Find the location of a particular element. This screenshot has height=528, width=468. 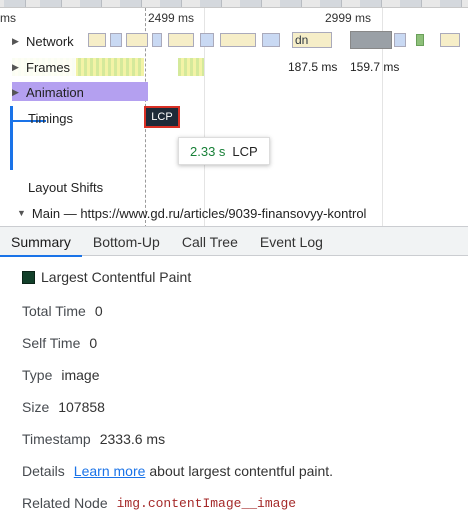

ruler-tick: 2999 ms is located at coordinates (348, 18).